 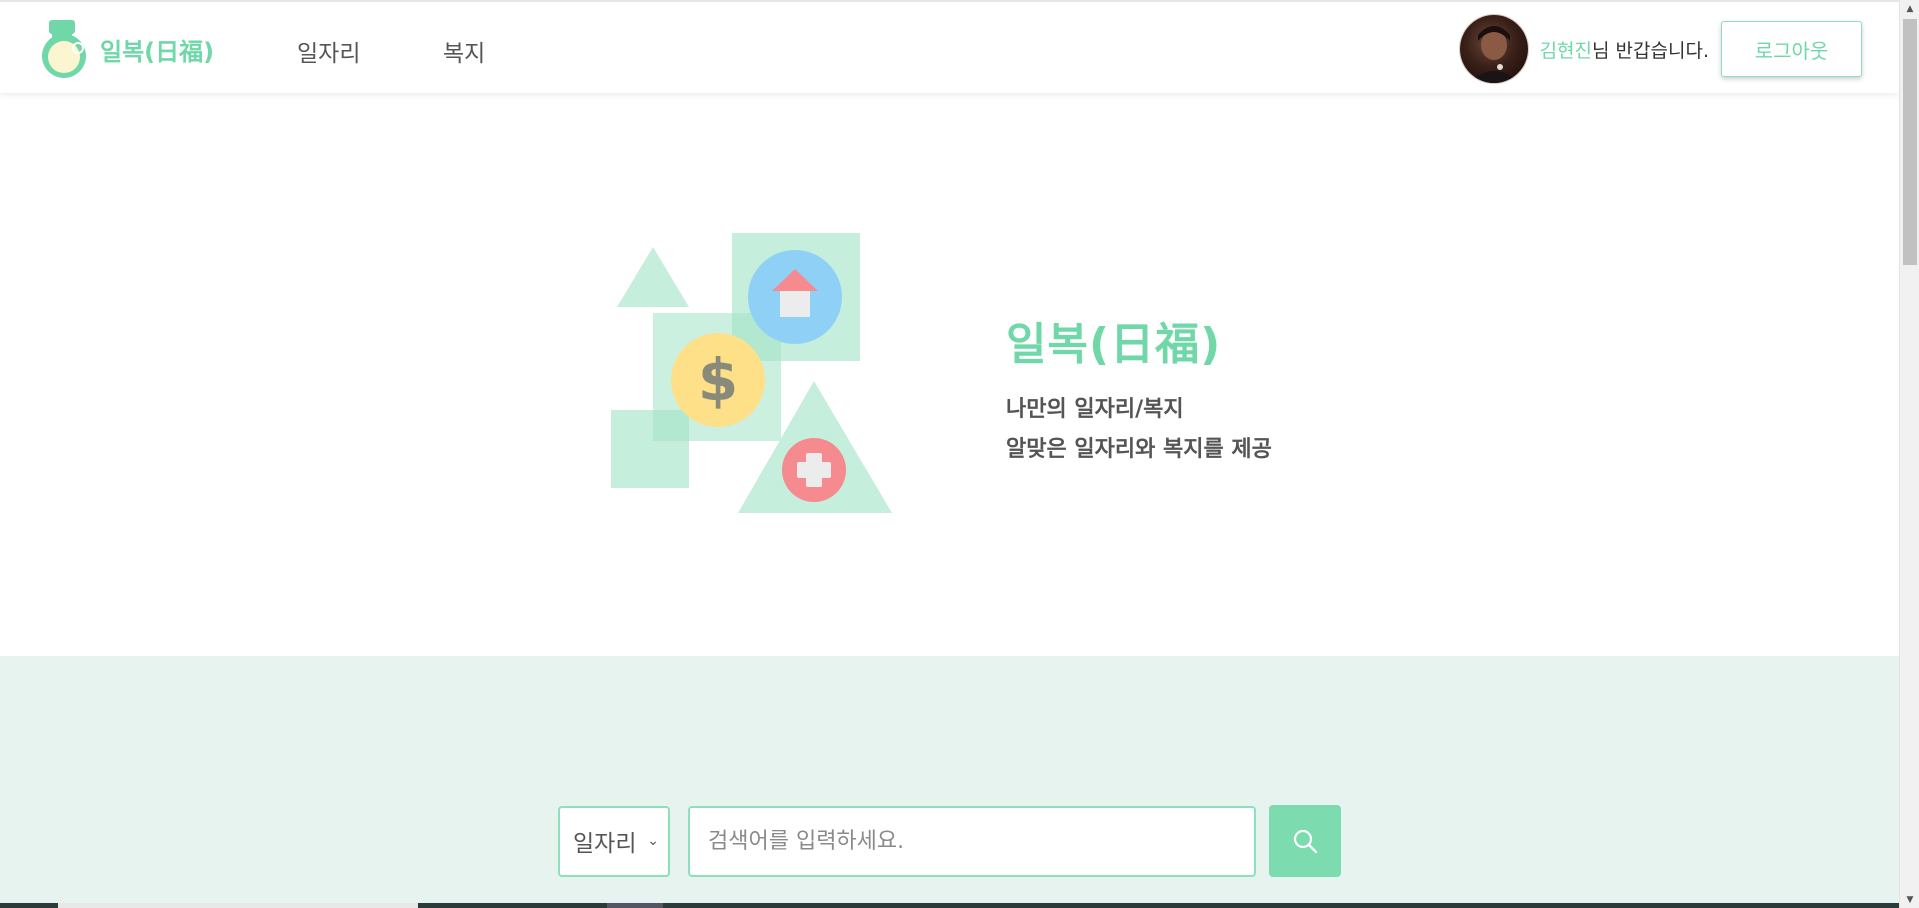 I want to click on hero-illustration: $, so click(x=752, y=374).